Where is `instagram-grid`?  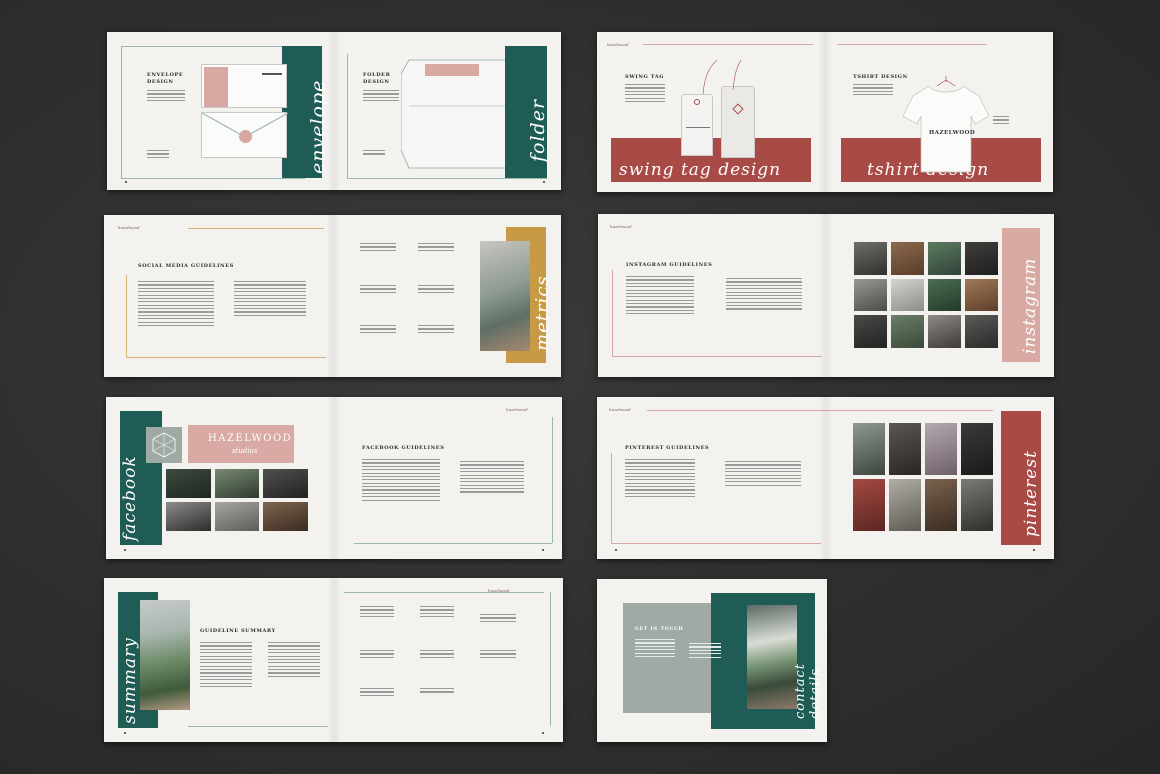 instagram-grid is located at coordinates (926, 295).